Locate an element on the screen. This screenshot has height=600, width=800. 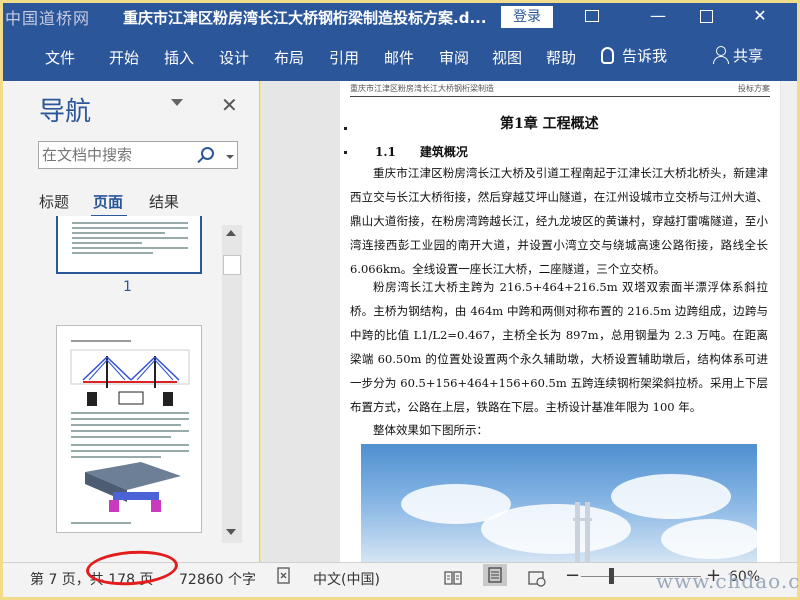
minimize-button: — is located at coordinates (658, 17).